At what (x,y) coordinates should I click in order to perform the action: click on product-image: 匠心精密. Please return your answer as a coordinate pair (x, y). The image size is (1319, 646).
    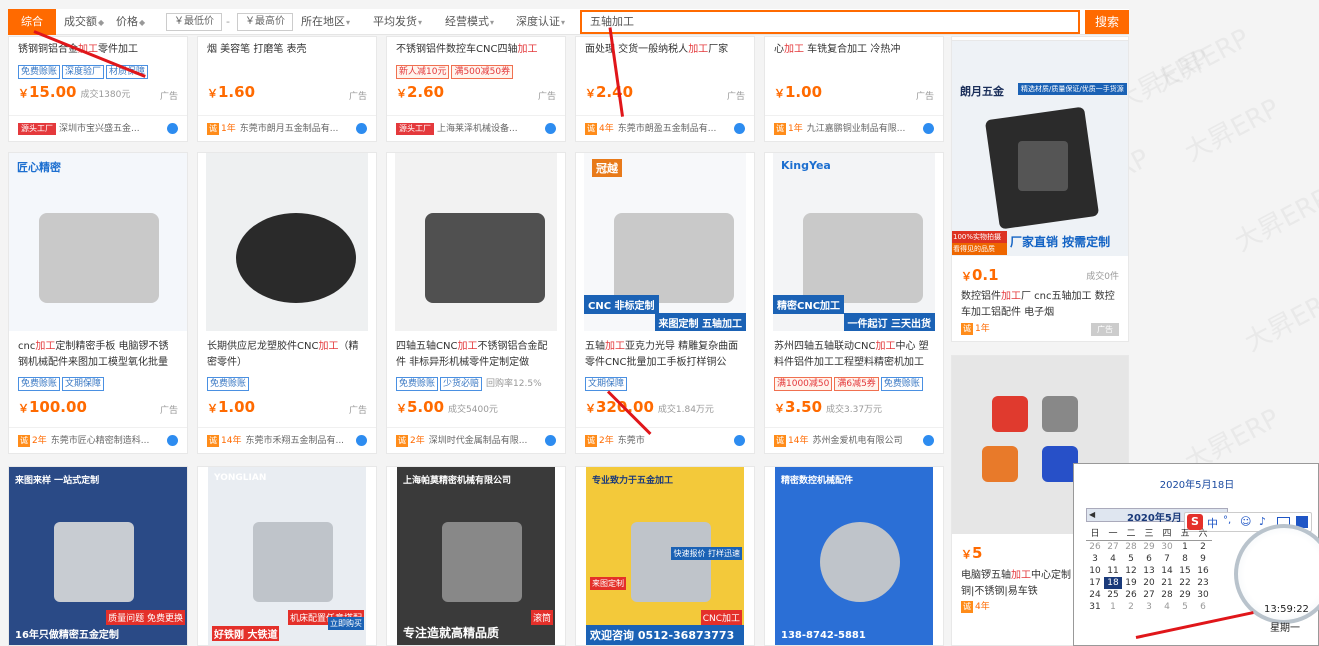
    Looking at the image, I should click on (98, 242).